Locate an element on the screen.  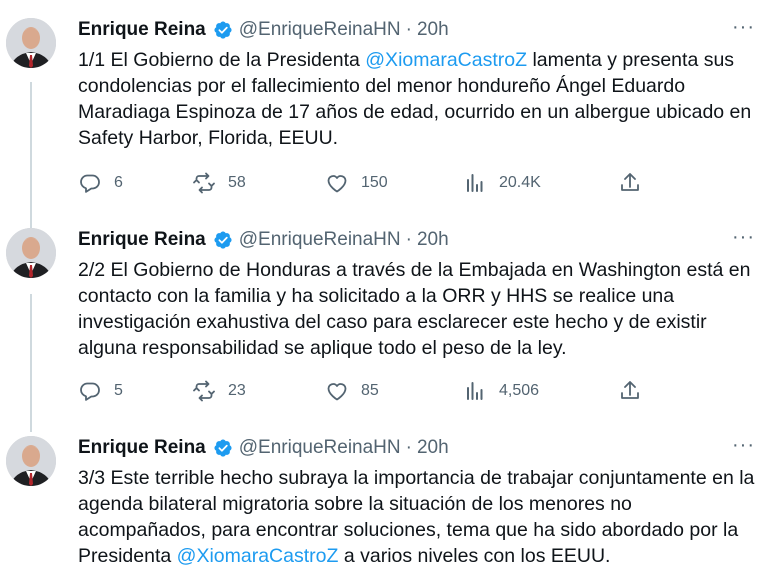
views-button: 20.4K is located at coordinates (502, 183).